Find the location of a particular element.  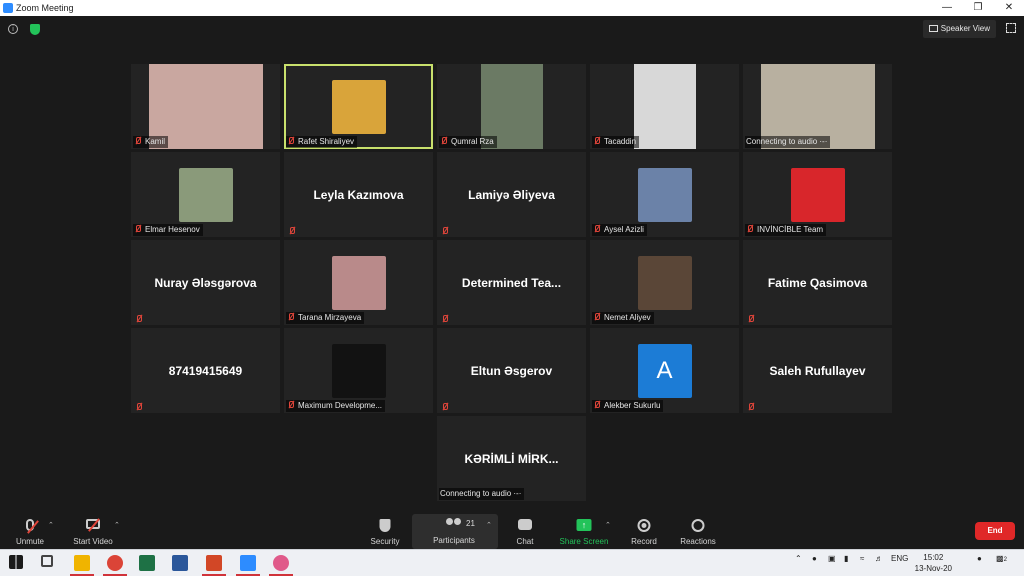

record-label: Record is located at coordinates (644, 541).